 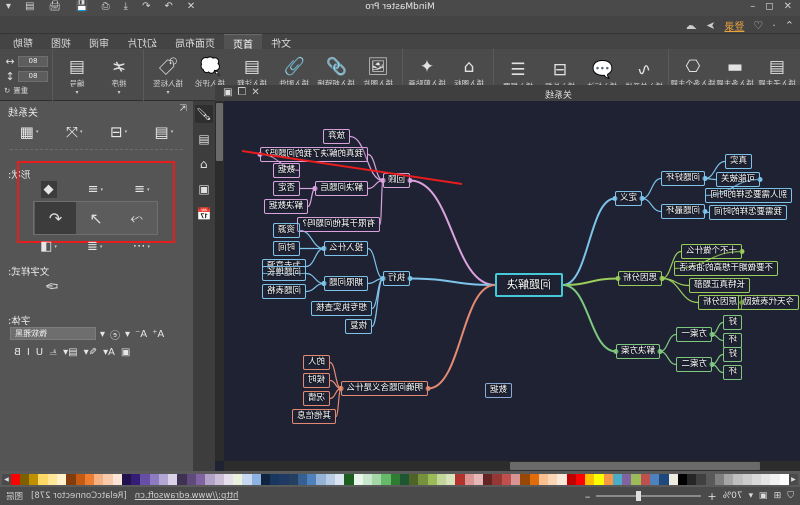 What do you see at coordinates (694, 335) in the screenshot?
I see `mindmap-node: 方案一` at bounding box center [694, 335].